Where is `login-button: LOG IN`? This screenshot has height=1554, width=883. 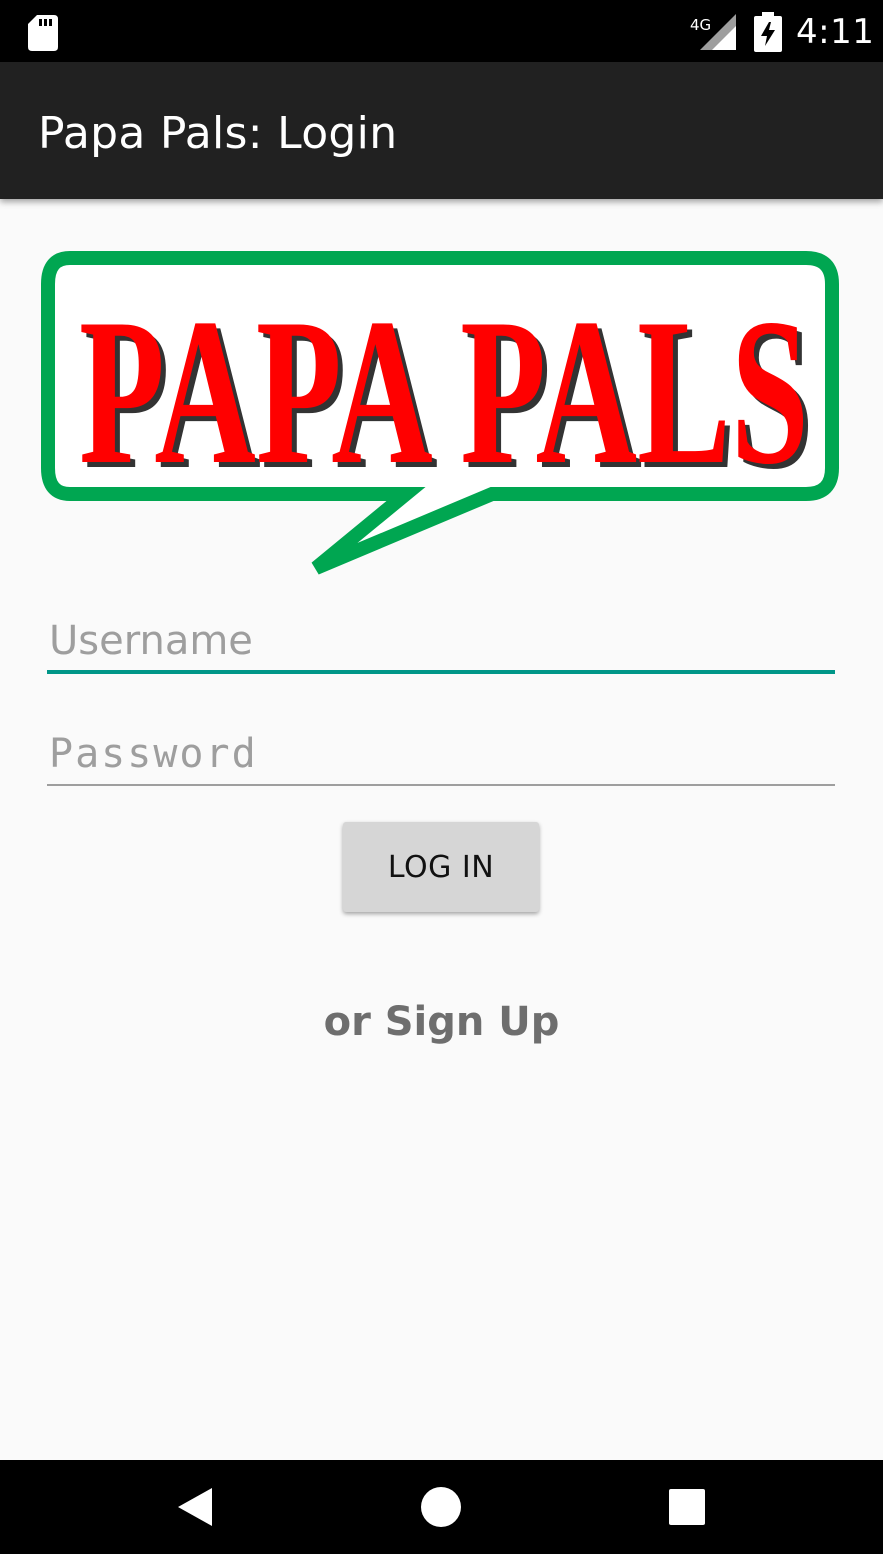
login-button: LOG IN is located at coordinates (441, 867).